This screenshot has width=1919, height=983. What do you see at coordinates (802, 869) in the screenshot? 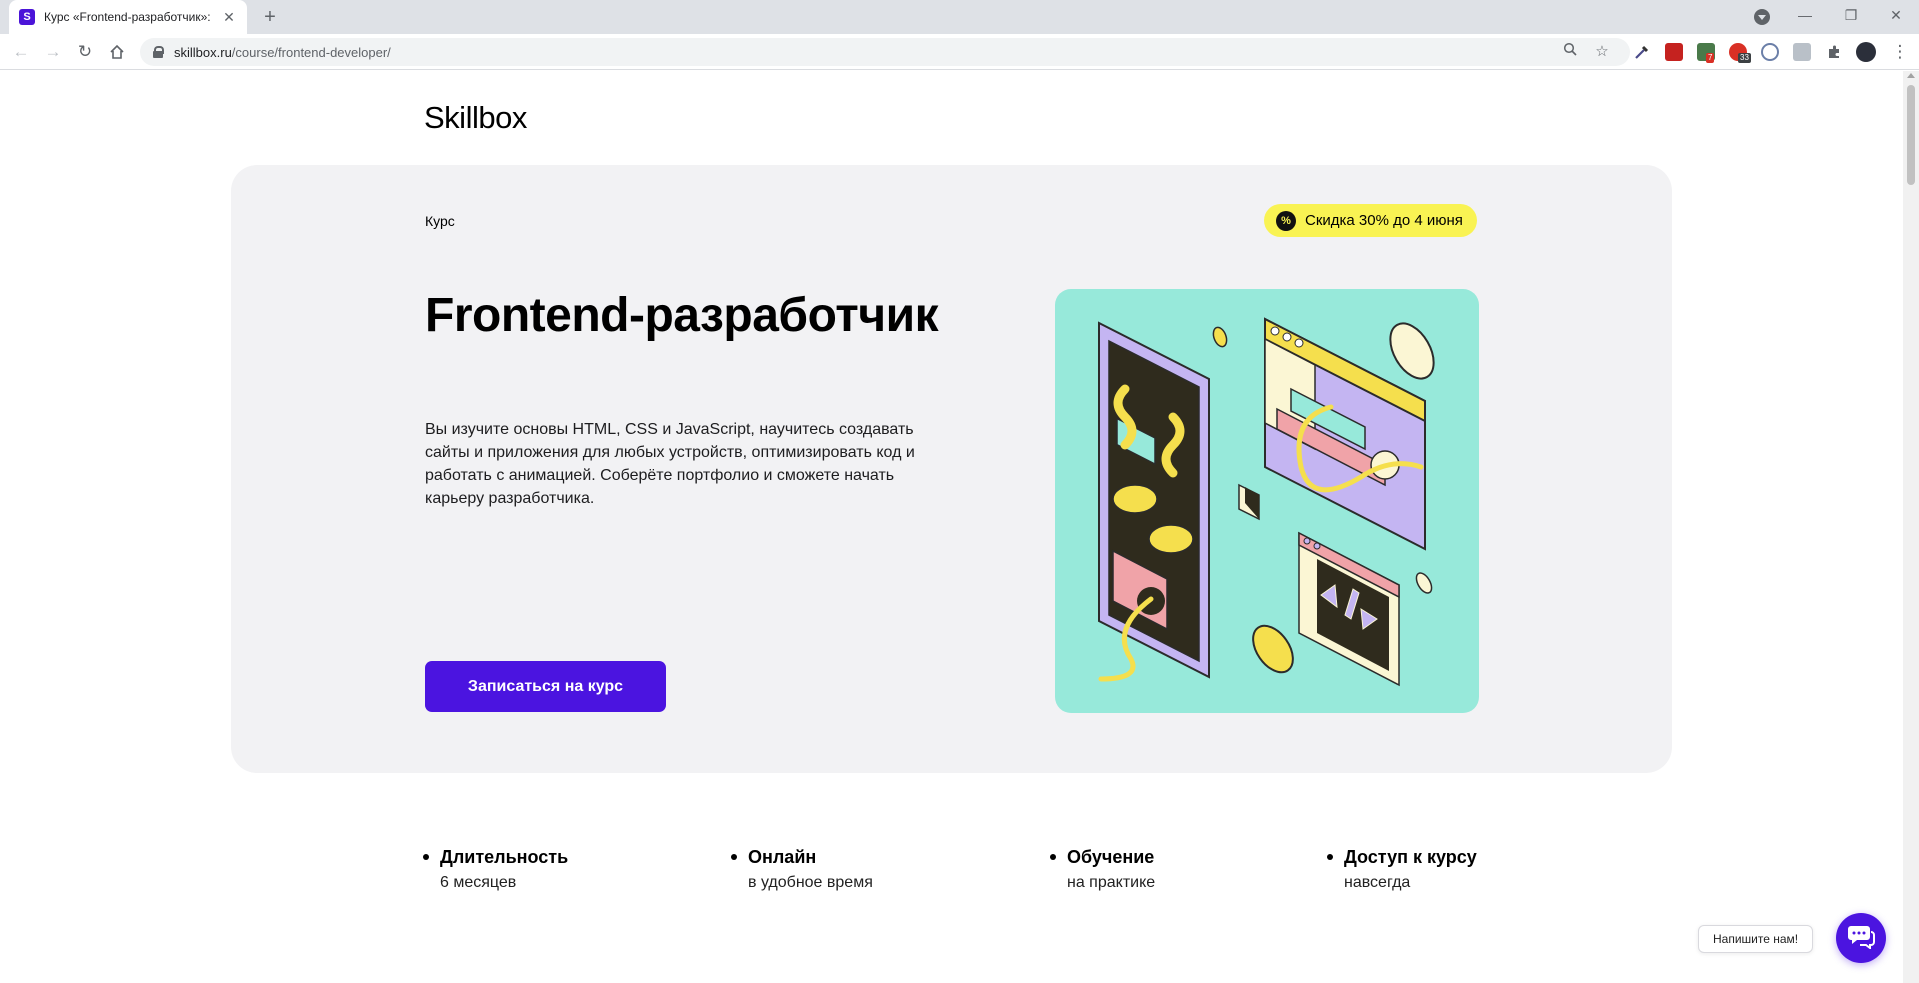
I see `feature-online: Онлайн в удобное время` at bounding box center [802, 869].